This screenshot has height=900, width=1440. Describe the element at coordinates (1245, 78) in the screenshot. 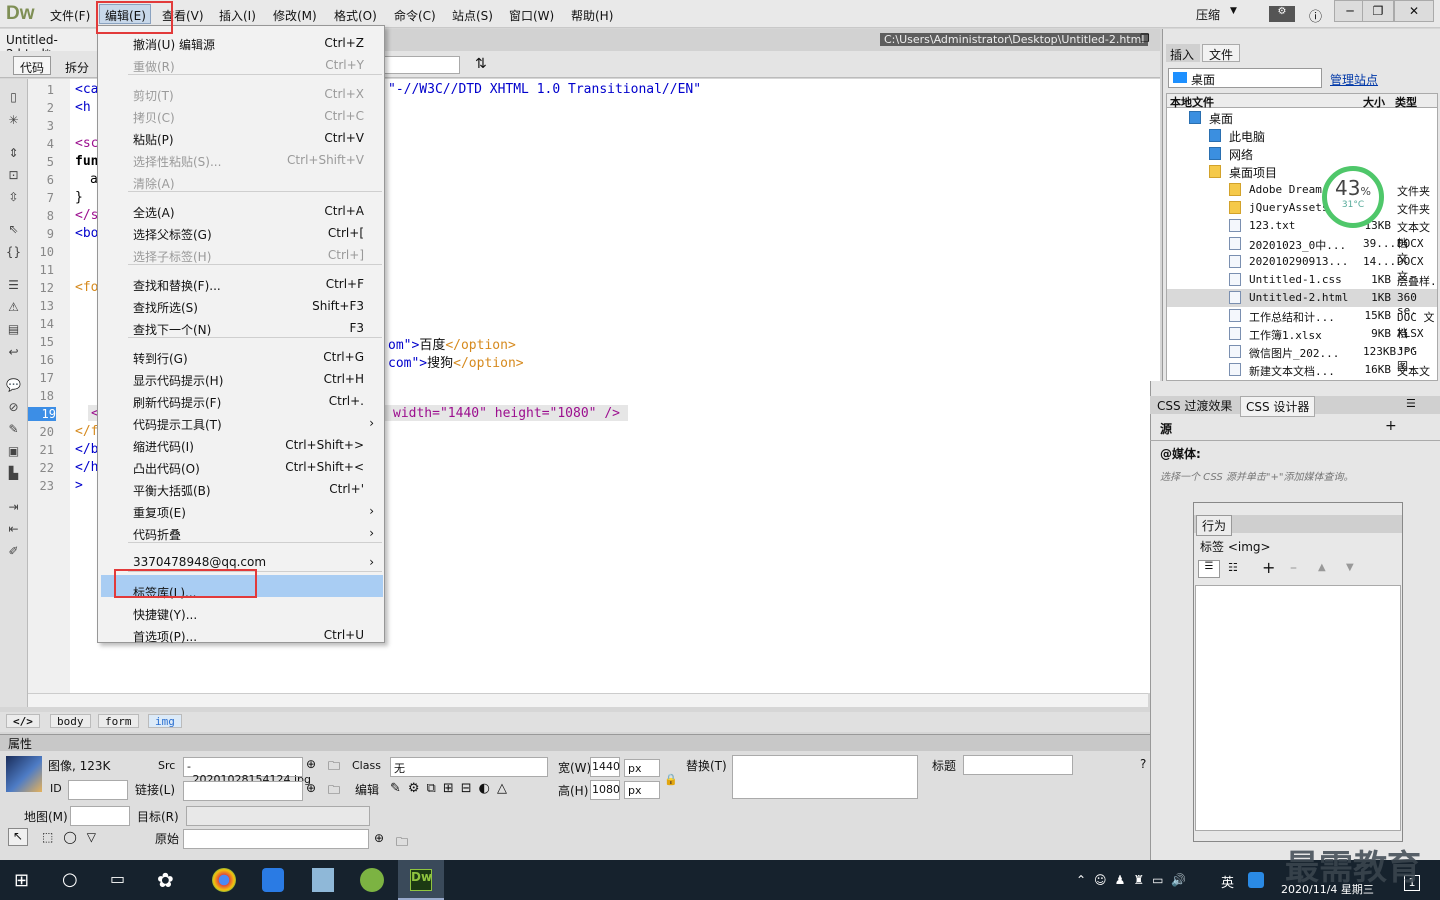

I see `site-location-select: 桌面` at that location.